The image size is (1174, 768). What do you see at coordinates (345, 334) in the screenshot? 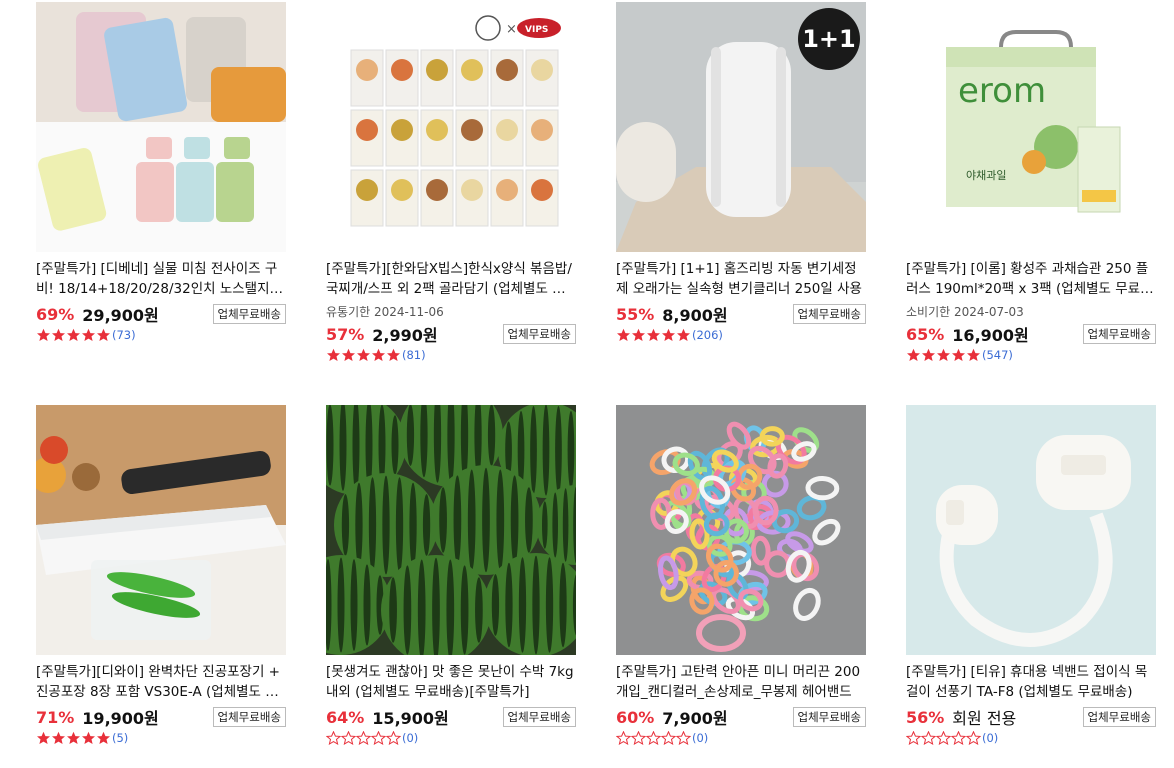
I see `discount-rate: 57%` at bounding box center [345, 334].